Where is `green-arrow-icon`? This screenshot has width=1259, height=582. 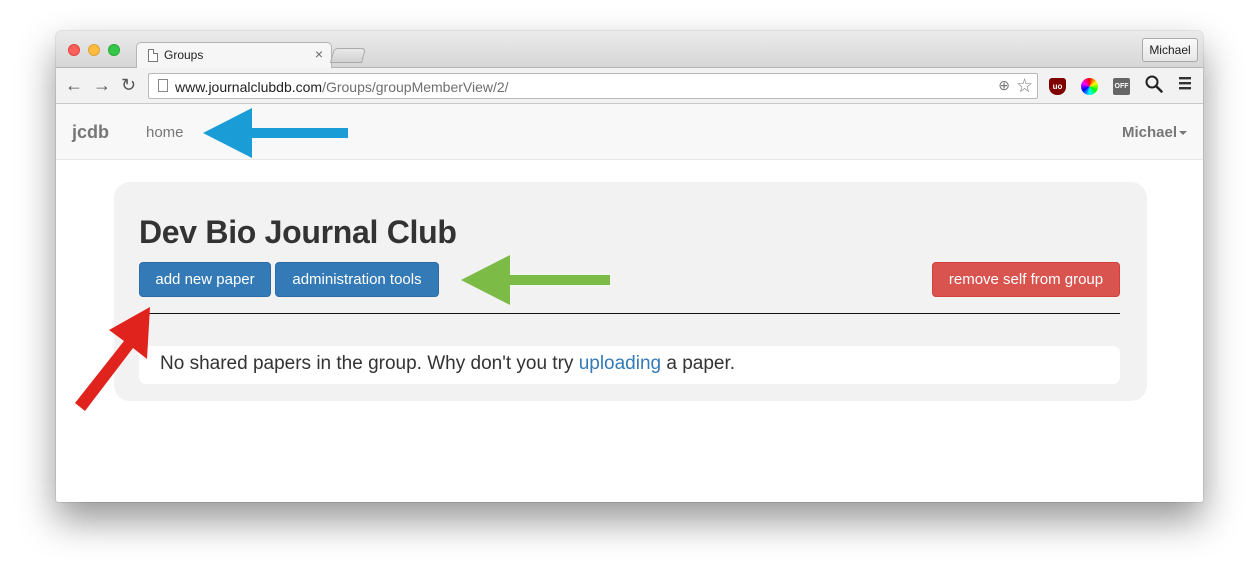 green-arrow-icon is located at coordinates (535, 280).